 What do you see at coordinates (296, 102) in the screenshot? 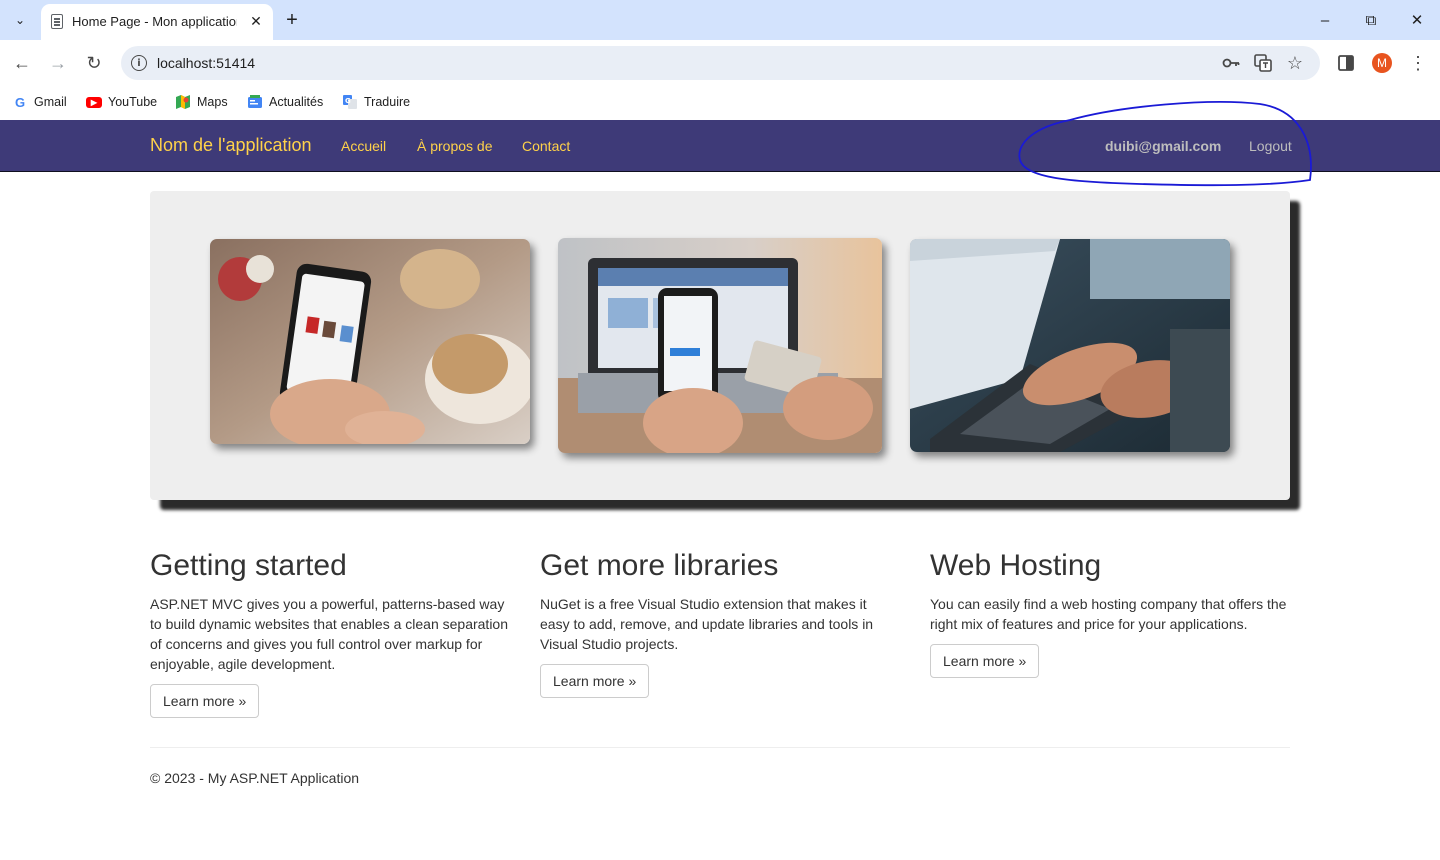
I see `bookmark-label: Actualités` at bounding box center [296, 102].